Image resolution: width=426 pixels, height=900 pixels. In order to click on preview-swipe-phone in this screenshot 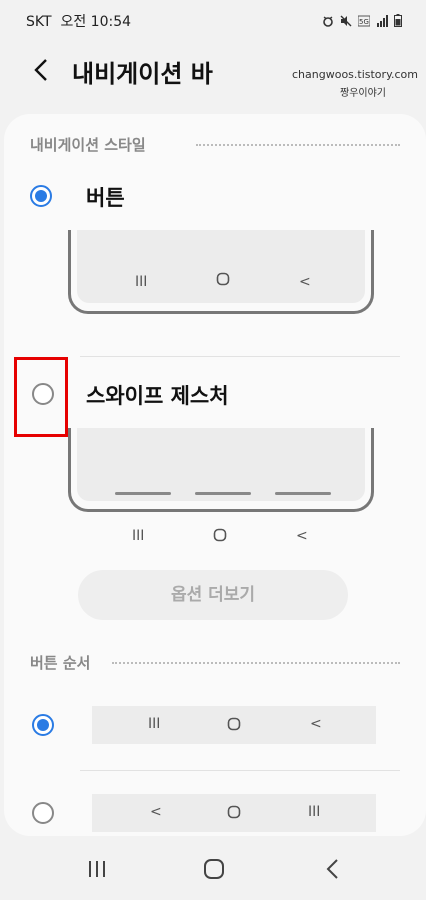, I will do `click(221, 470)`.